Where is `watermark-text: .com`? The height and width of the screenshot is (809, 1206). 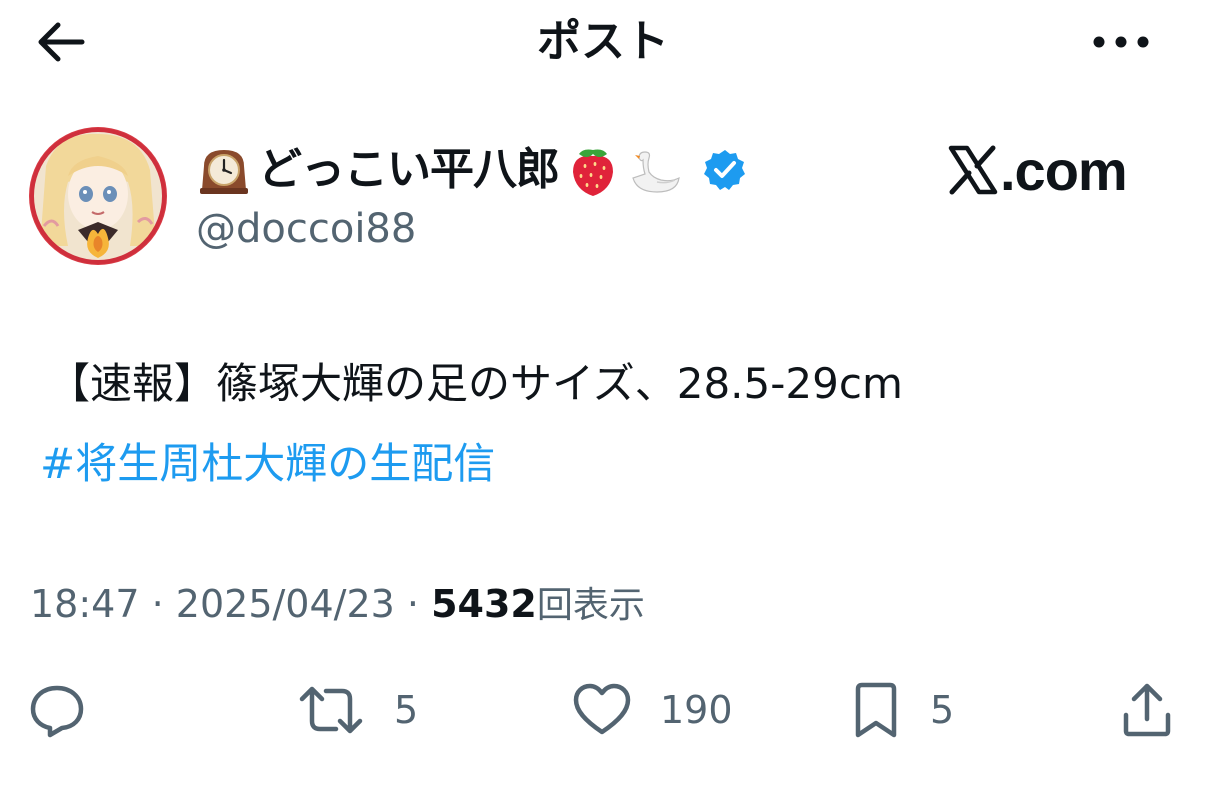 watermark-text: .com is located at coordinates (1064, 170).